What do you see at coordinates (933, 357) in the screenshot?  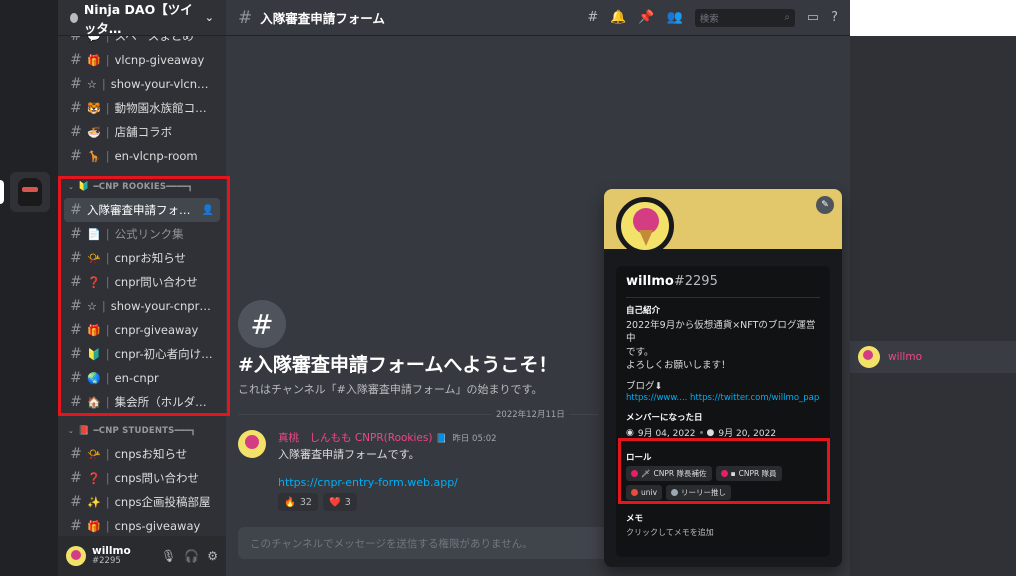 I see `member-item: willmo` at bounding box center [933, 357].